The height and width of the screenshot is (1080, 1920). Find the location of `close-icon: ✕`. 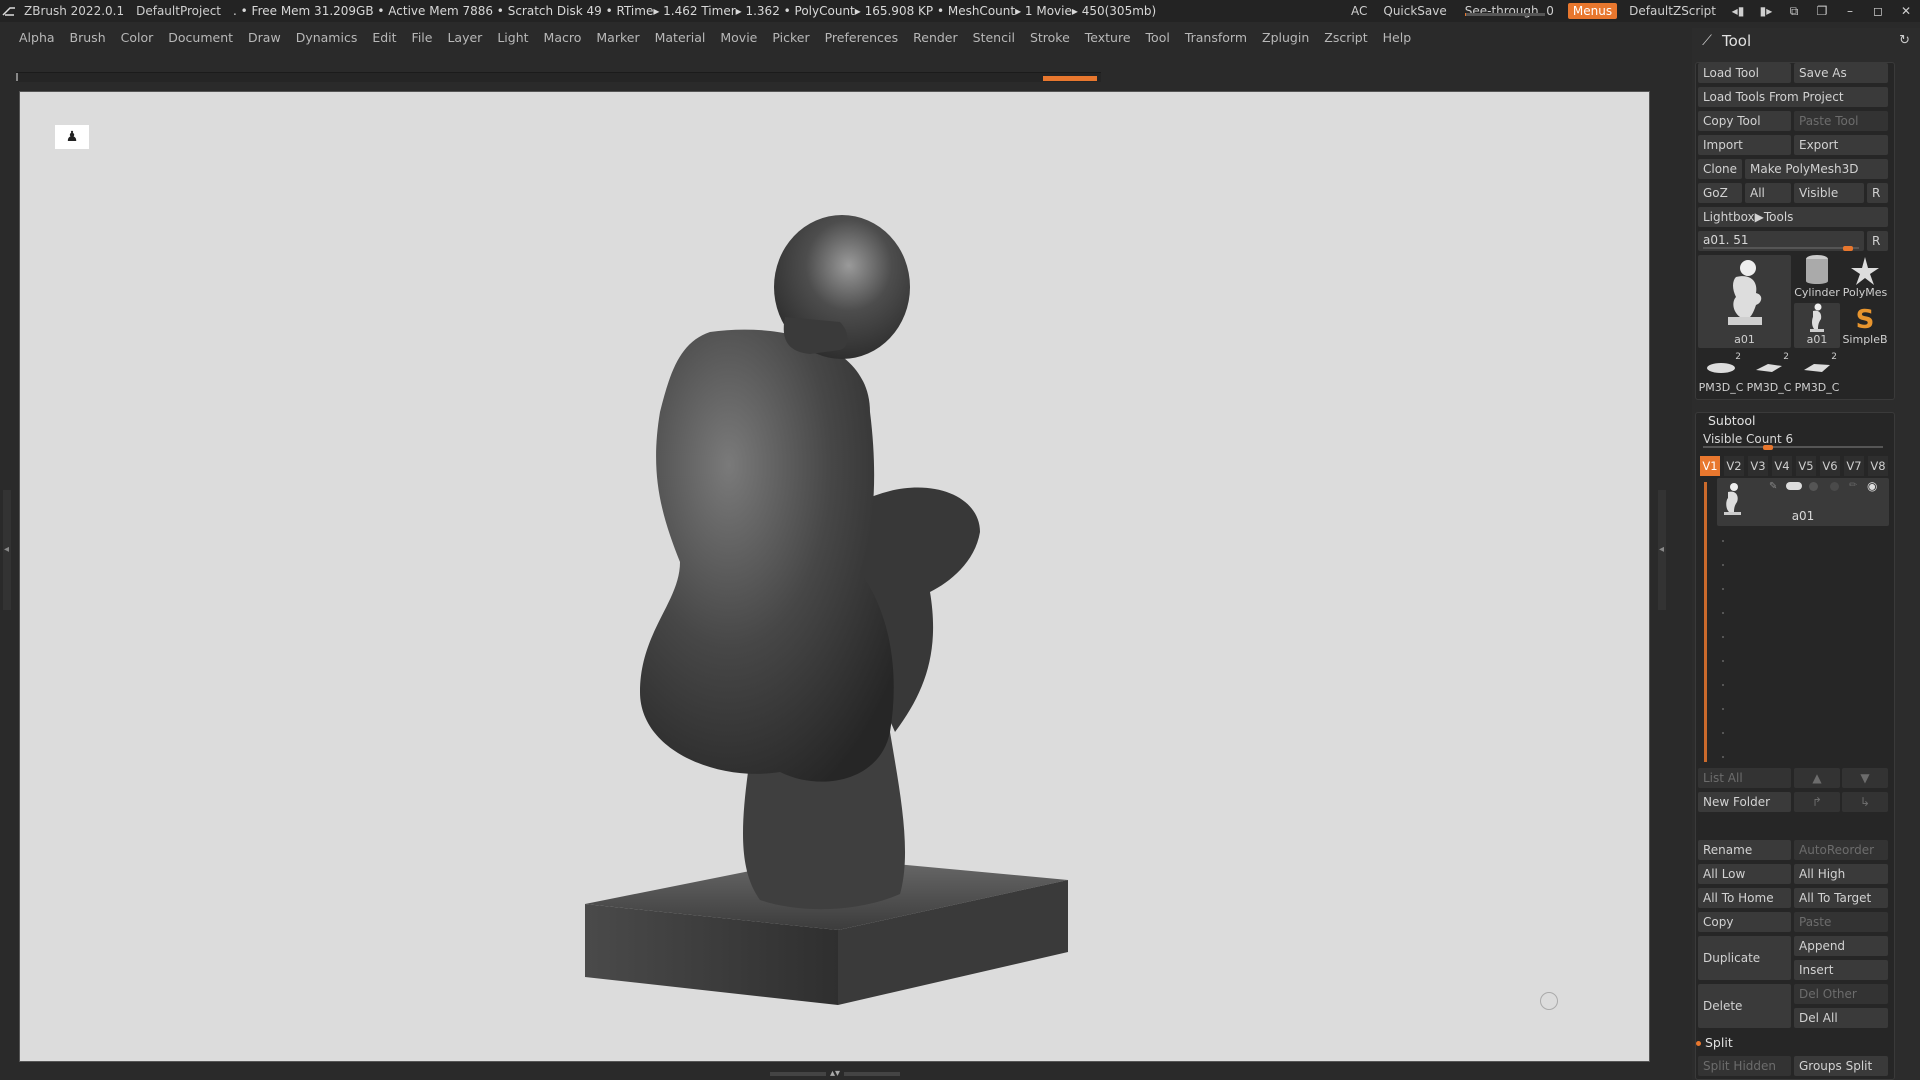

close-icon: ✕ is located at coordinates (1906, 11).